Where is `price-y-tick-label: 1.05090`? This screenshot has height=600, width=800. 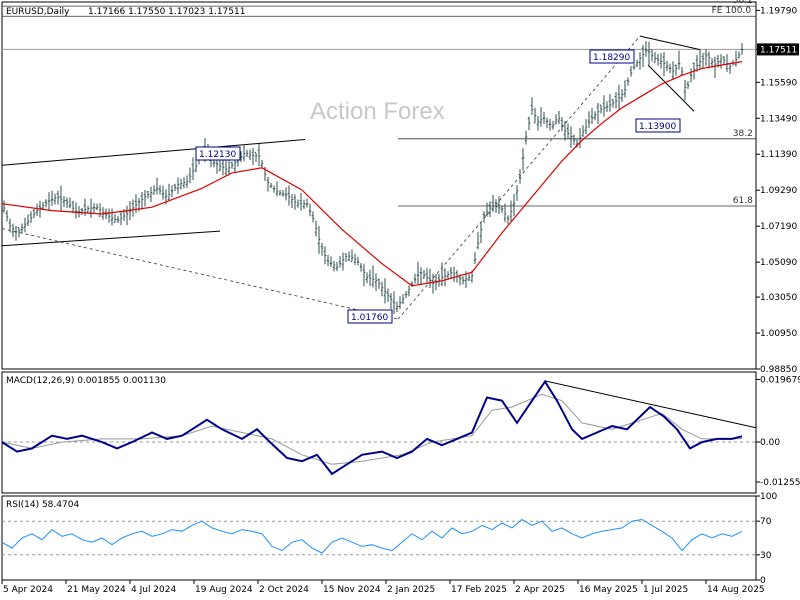
price-y-tick-label: 1.05090 is located at coordinates (778, 263).